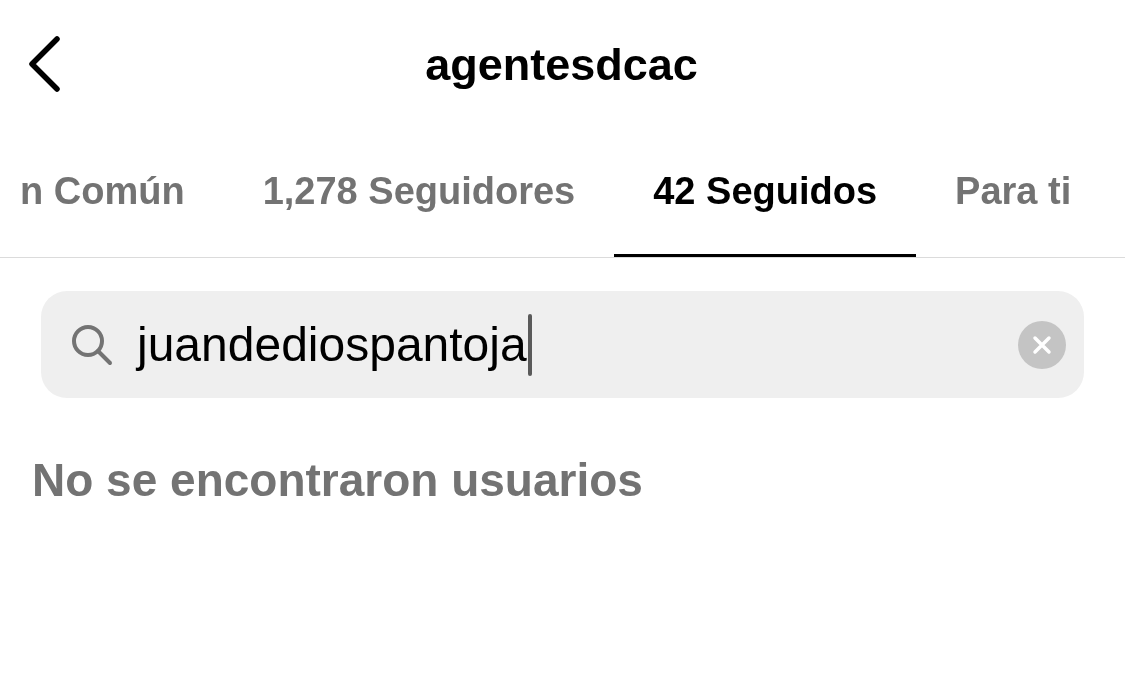 The image size is (1125, 676). Describe the element at coordinates (92, 344) in the screenshot. I see `search-icon` at that location.